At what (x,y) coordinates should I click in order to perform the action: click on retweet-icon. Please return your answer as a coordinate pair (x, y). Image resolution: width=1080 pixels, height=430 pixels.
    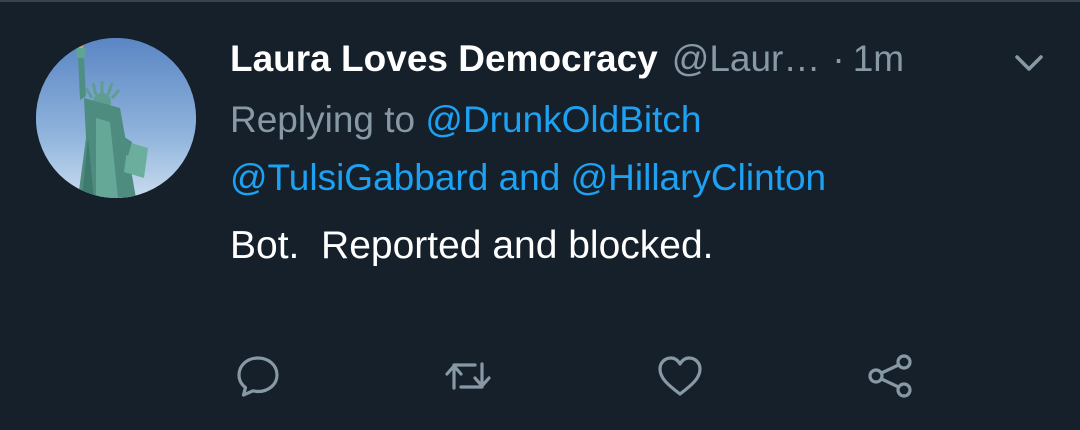
    Looking at the image, I should click on (468, 376).